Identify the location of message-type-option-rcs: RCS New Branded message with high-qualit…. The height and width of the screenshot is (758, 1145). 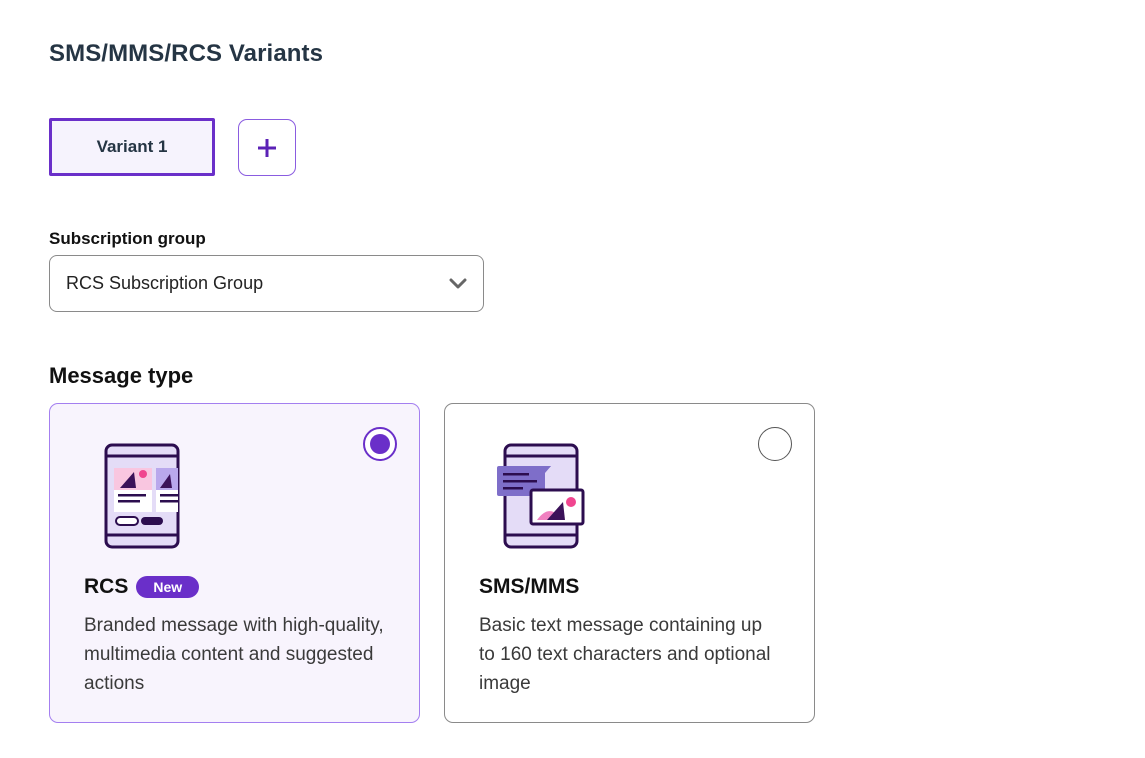
(234, 563).